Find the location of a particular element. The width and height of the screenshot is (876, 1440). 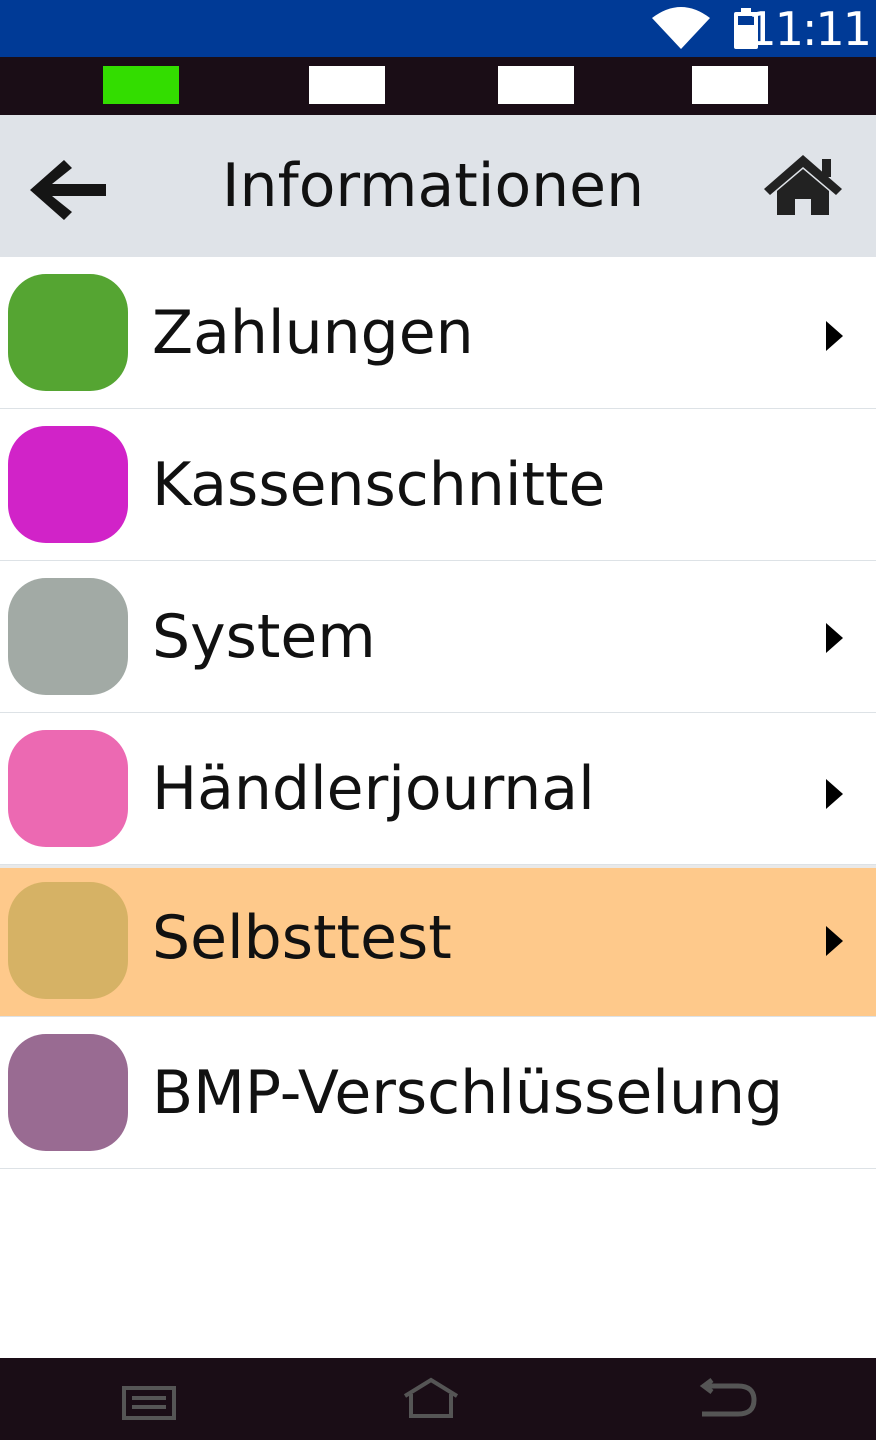

header: Informationen is located at coordinates (438, 186).